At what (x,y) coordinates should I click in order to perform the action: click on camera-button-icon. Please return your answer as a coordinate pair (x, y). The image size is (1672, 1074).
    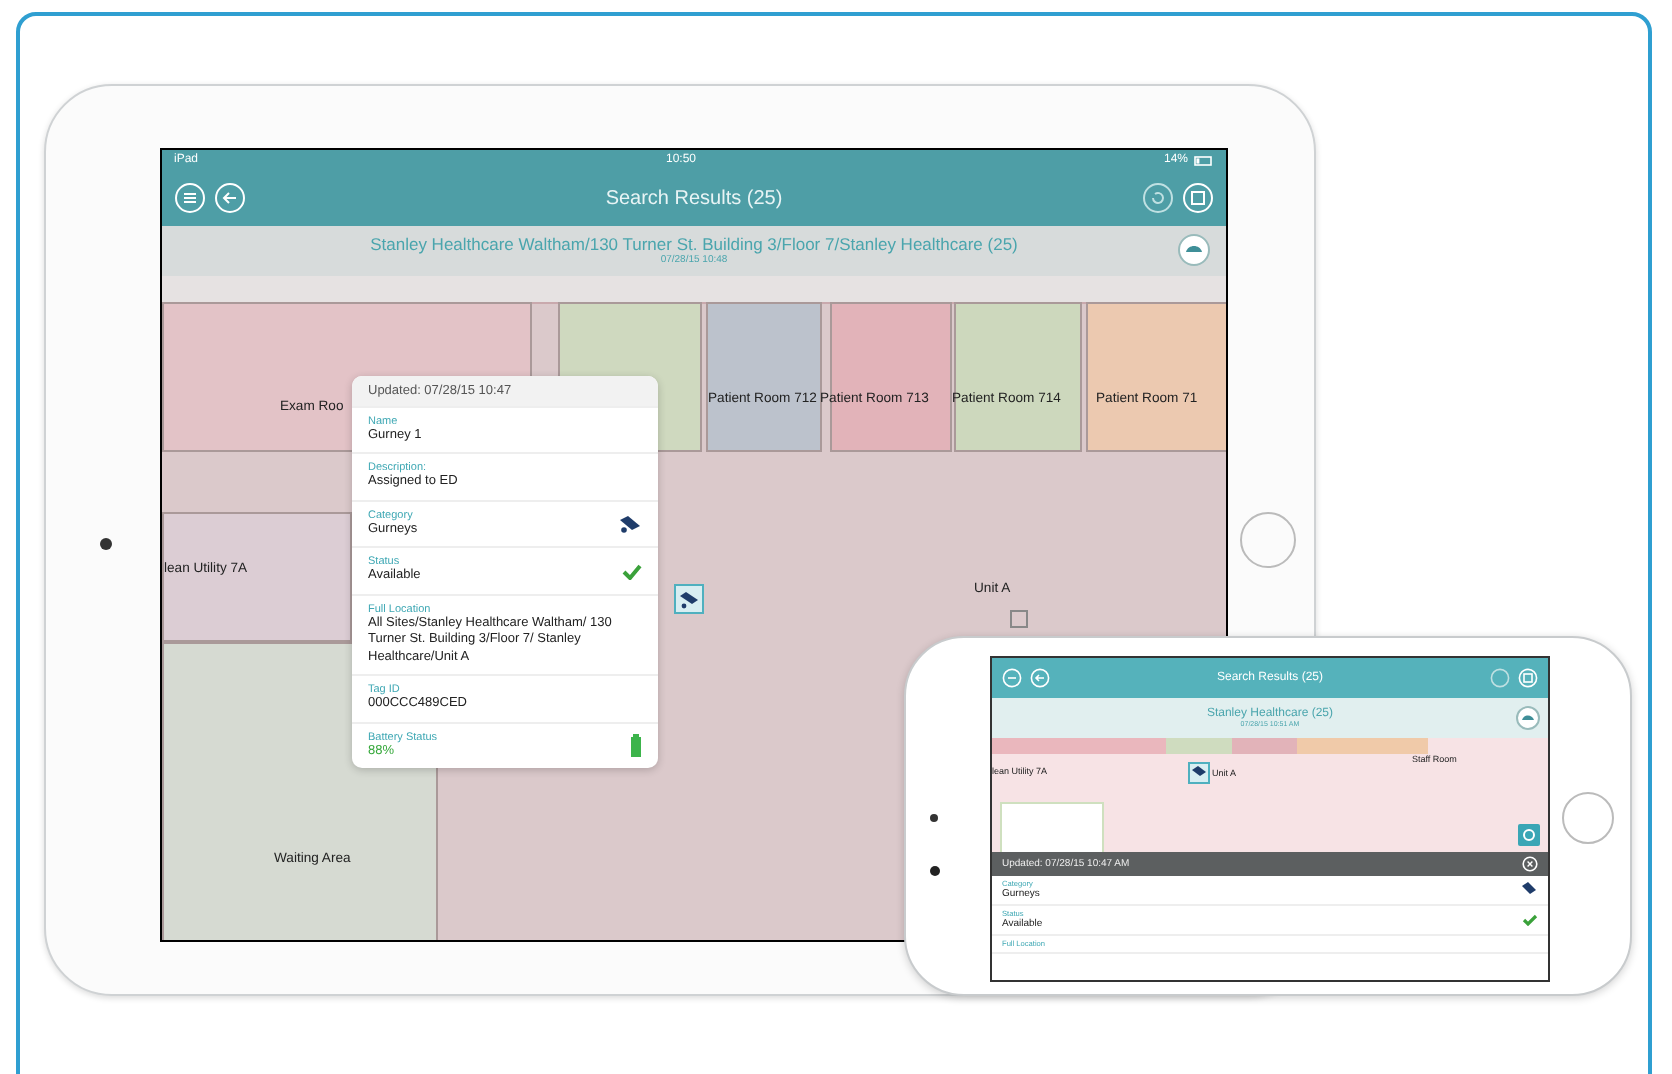
    Looking at the image, I should click on (1529, 835).